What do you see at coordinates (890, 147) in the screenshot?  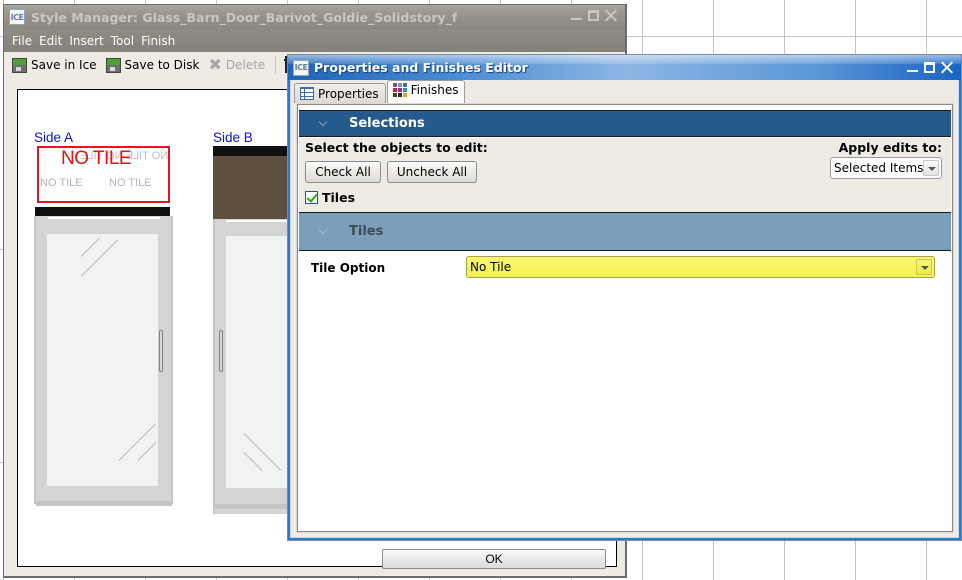 I see `apply-edits-label: Apply edits to:` at bounding box center [890, 147].